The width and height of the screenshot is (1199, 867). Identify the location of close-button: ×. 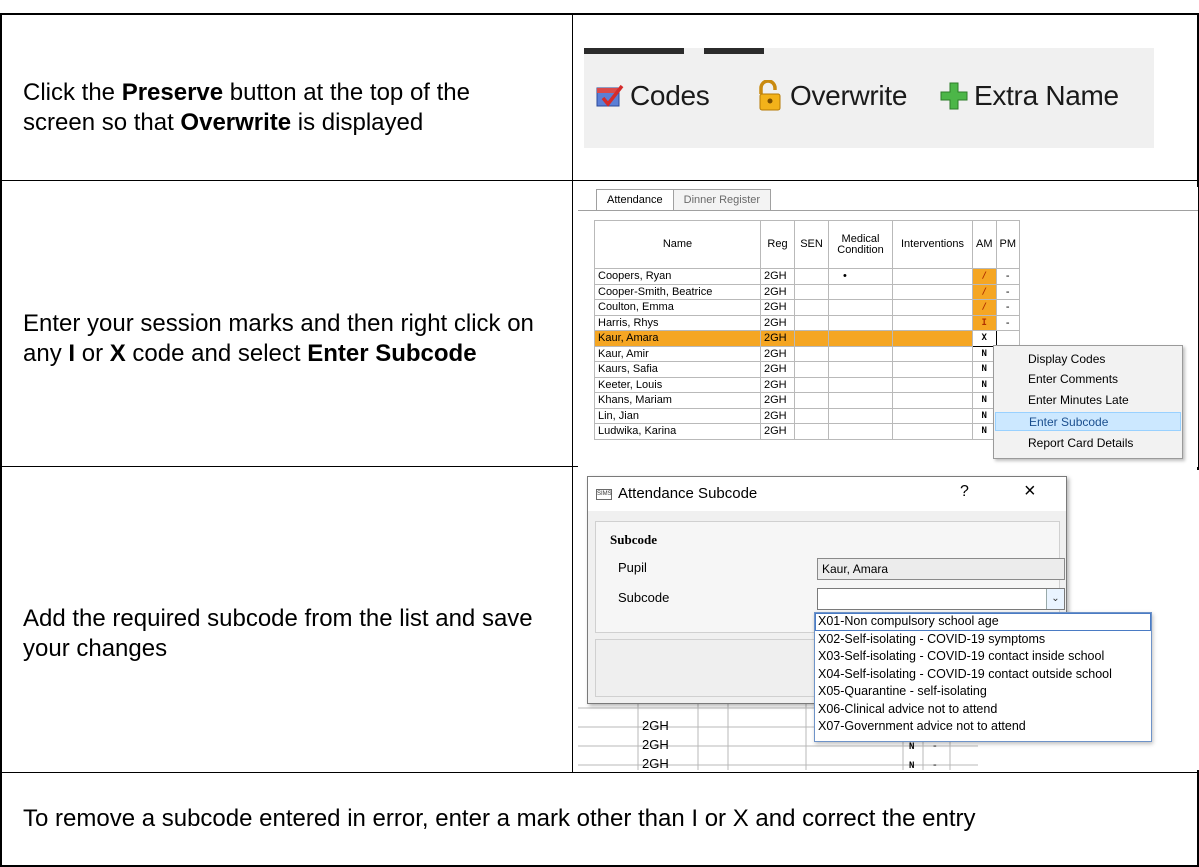
(1030, 491).